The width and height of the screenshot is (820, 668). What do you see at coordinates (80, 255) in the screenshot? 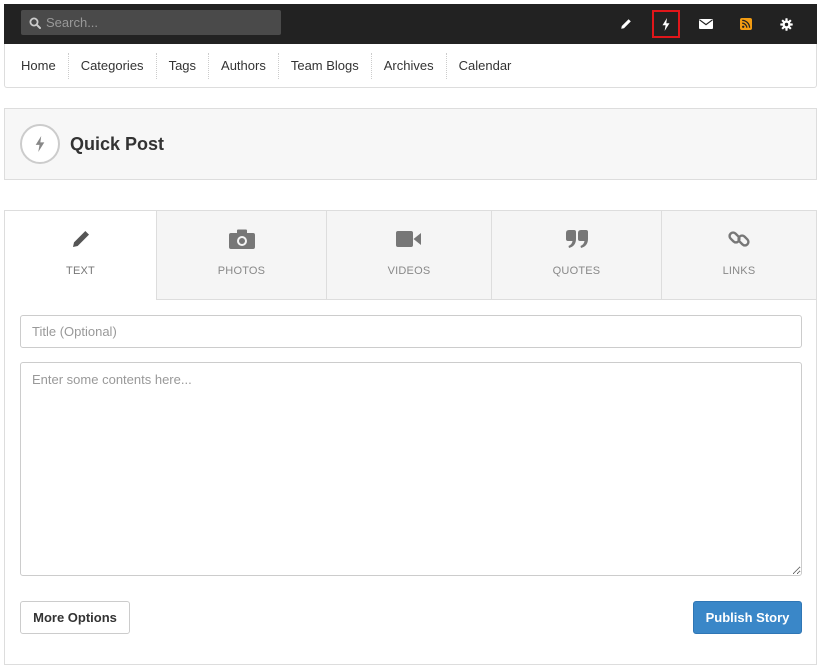
I see `tab-text: TEXT` at bounding box center [80, 255].